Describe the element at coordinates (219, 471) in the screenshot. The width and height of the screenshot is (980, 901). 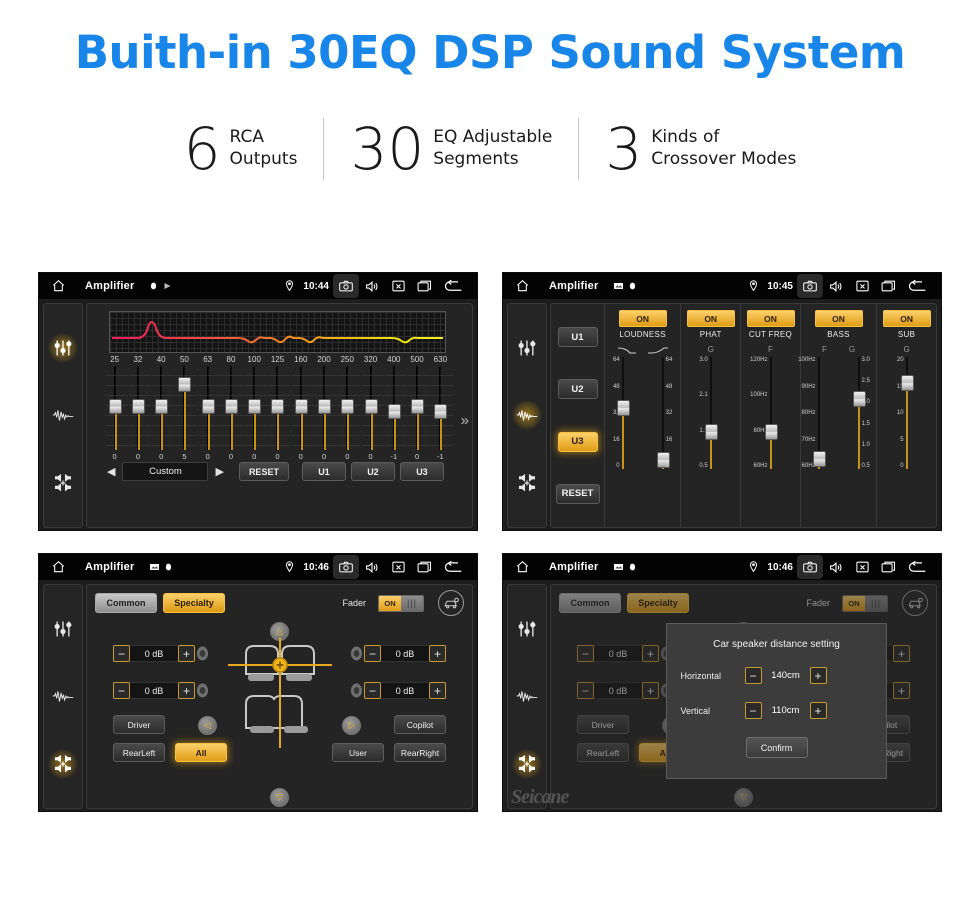
I see `preset-next-button: ▶` at that location.